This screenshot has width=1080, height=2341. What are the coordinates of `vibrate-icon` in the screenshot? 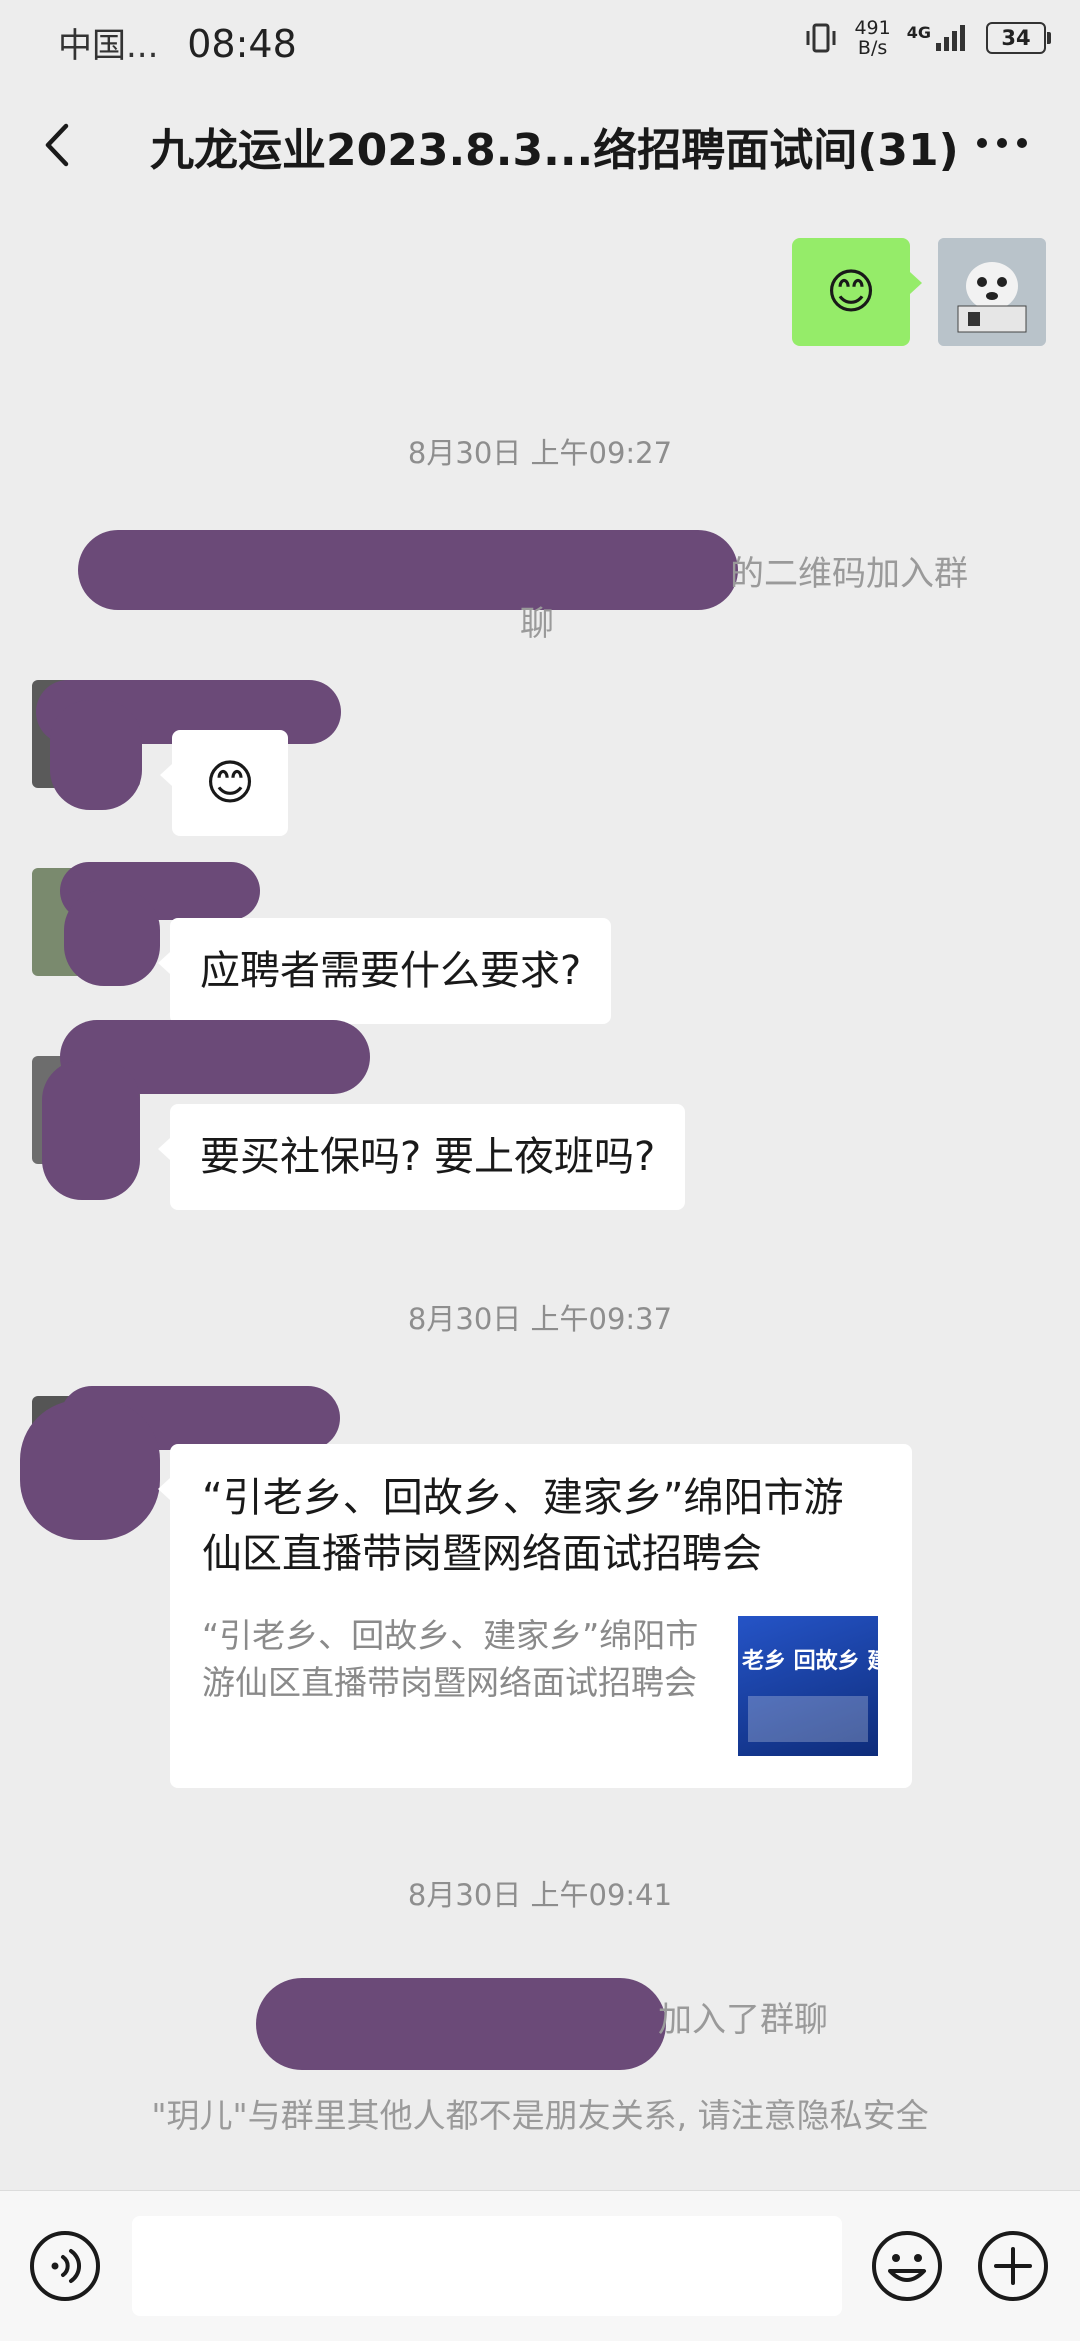 It's located at (821, 38).